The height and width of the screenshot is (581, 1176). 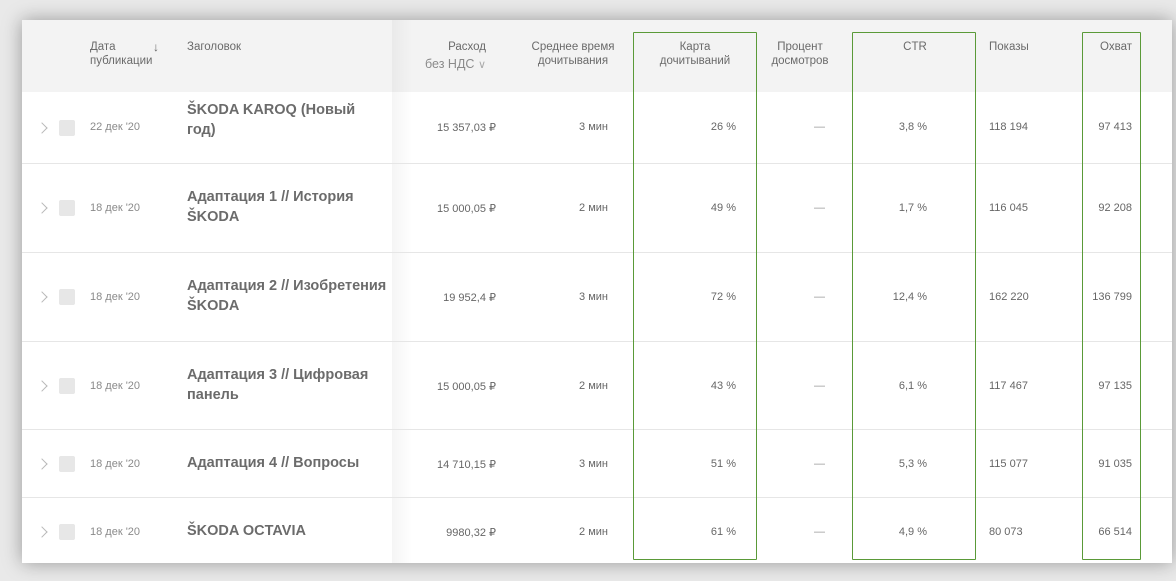 I want to click on header-spend: Расход без НДС ∨, so click(x=455, y=56).